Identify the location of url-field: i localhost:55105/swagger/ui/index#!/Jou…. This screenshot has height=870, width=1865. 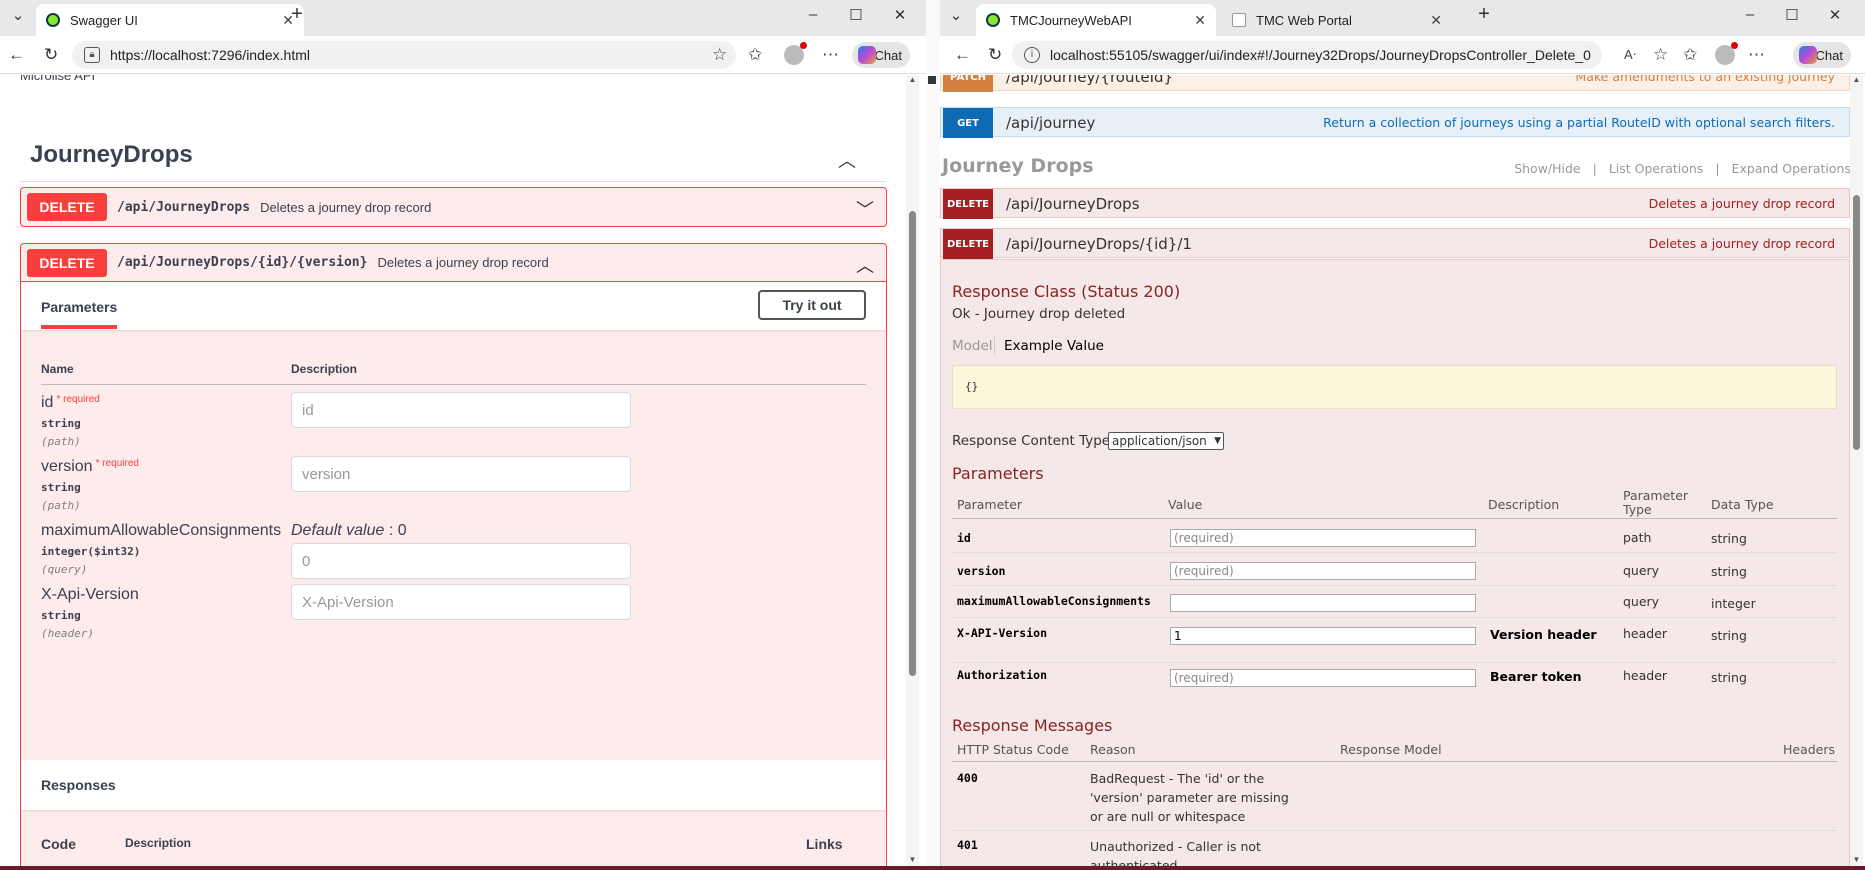
(1307, 55).